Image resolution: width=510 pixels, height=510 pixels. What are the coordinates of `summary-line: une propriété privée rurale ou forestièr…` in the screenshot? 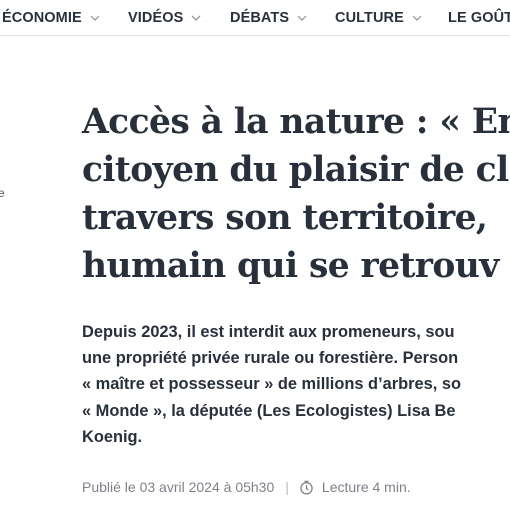 It's located at (270, 358).